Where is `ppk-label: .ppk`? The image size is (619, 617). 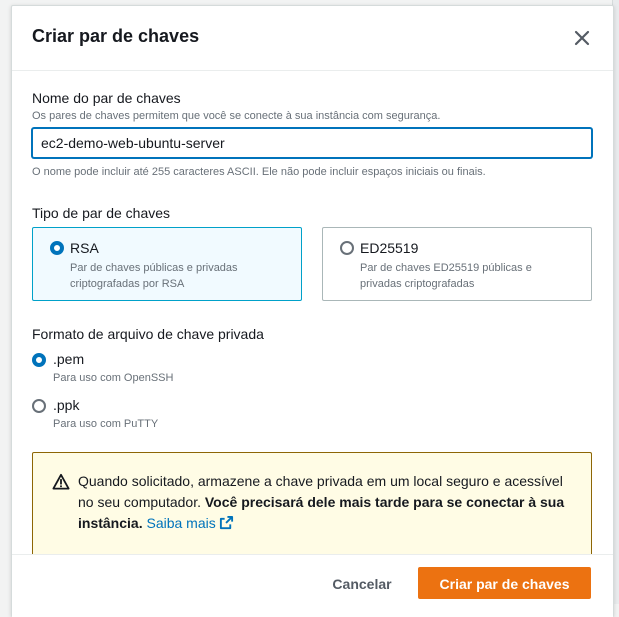 ppk-label: .ppk is located at coordinates (66, 405).